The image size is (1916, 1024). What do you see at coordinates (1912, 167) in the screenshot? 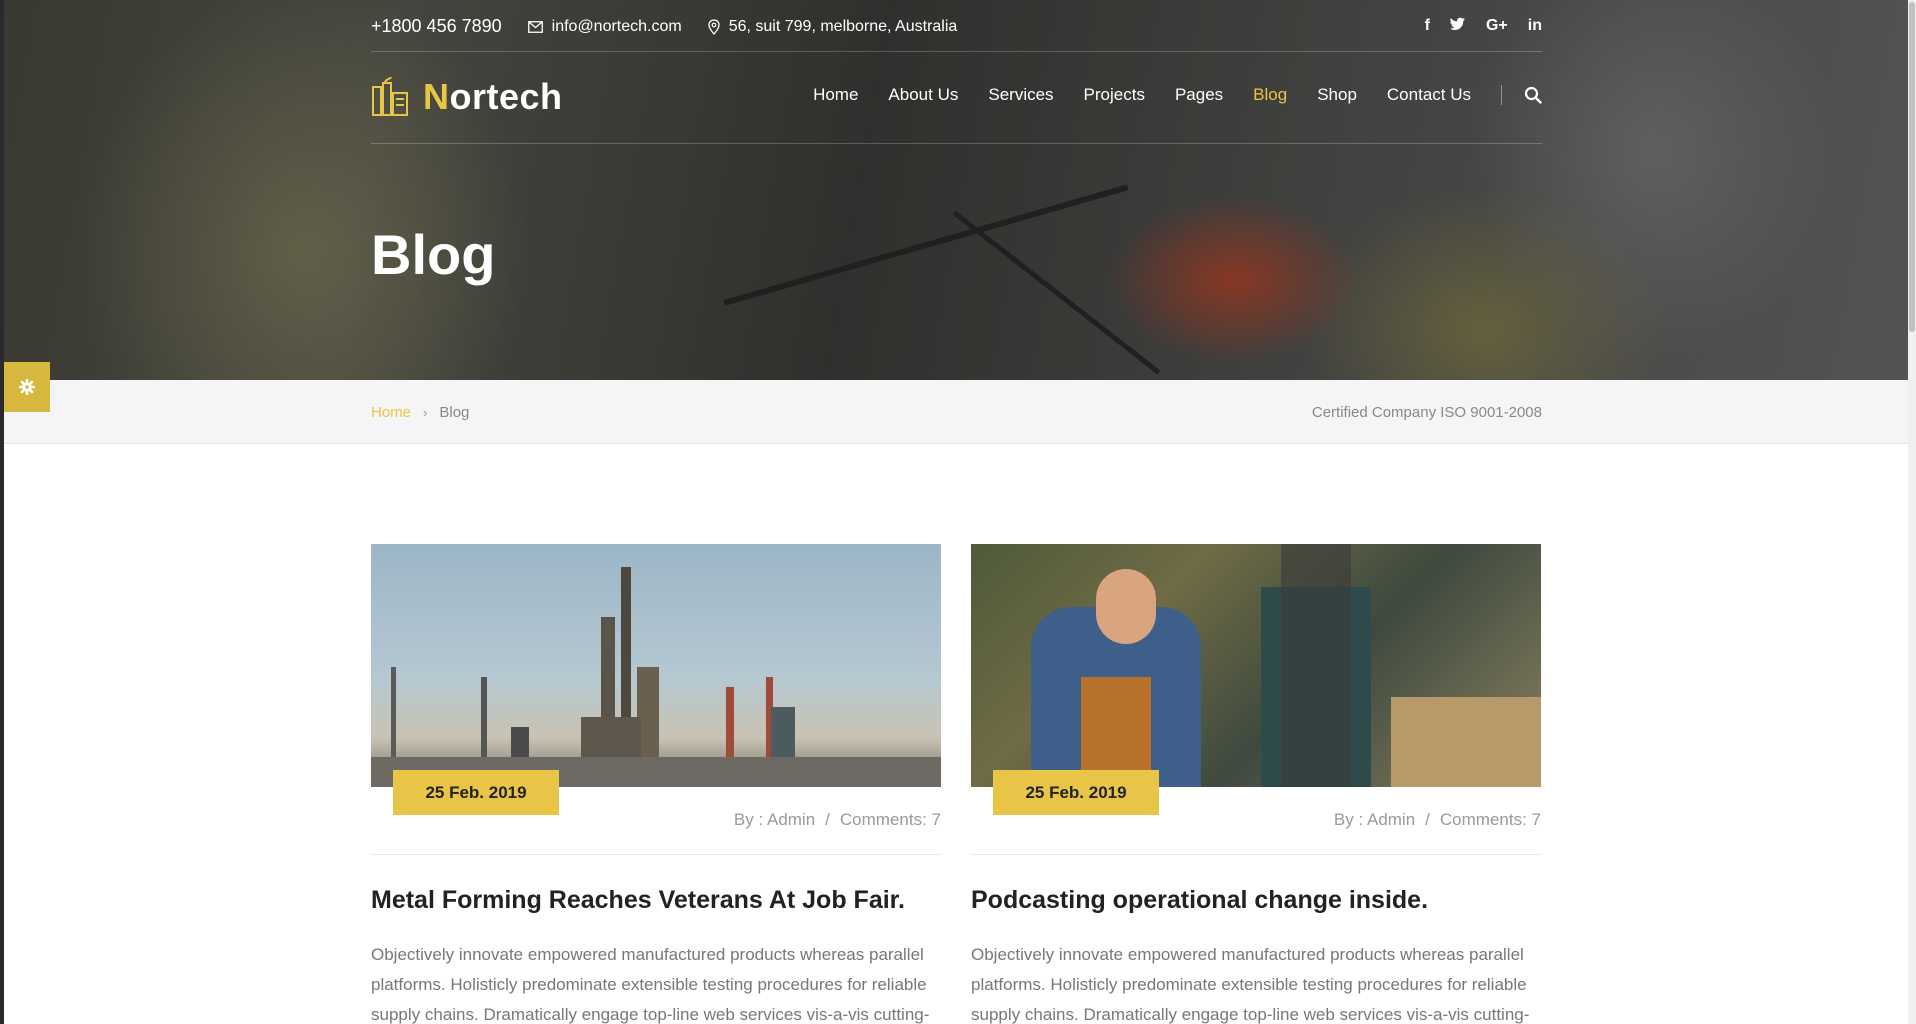
I see `scrollbar-thumb` at bounding box center [1912, 167].